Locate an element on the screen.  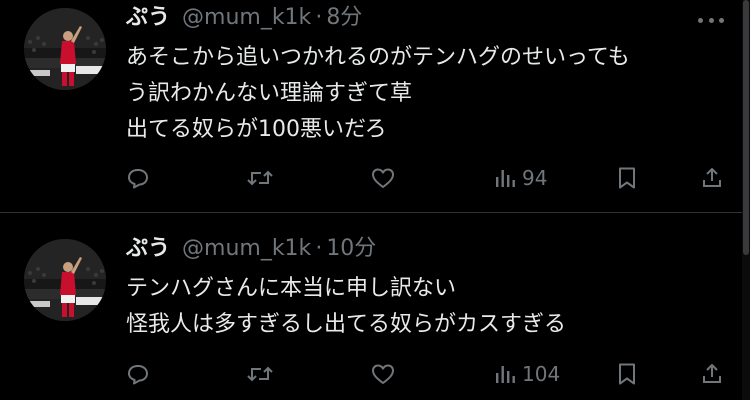
action-bar: 94 is located at coordinates (426, 178).